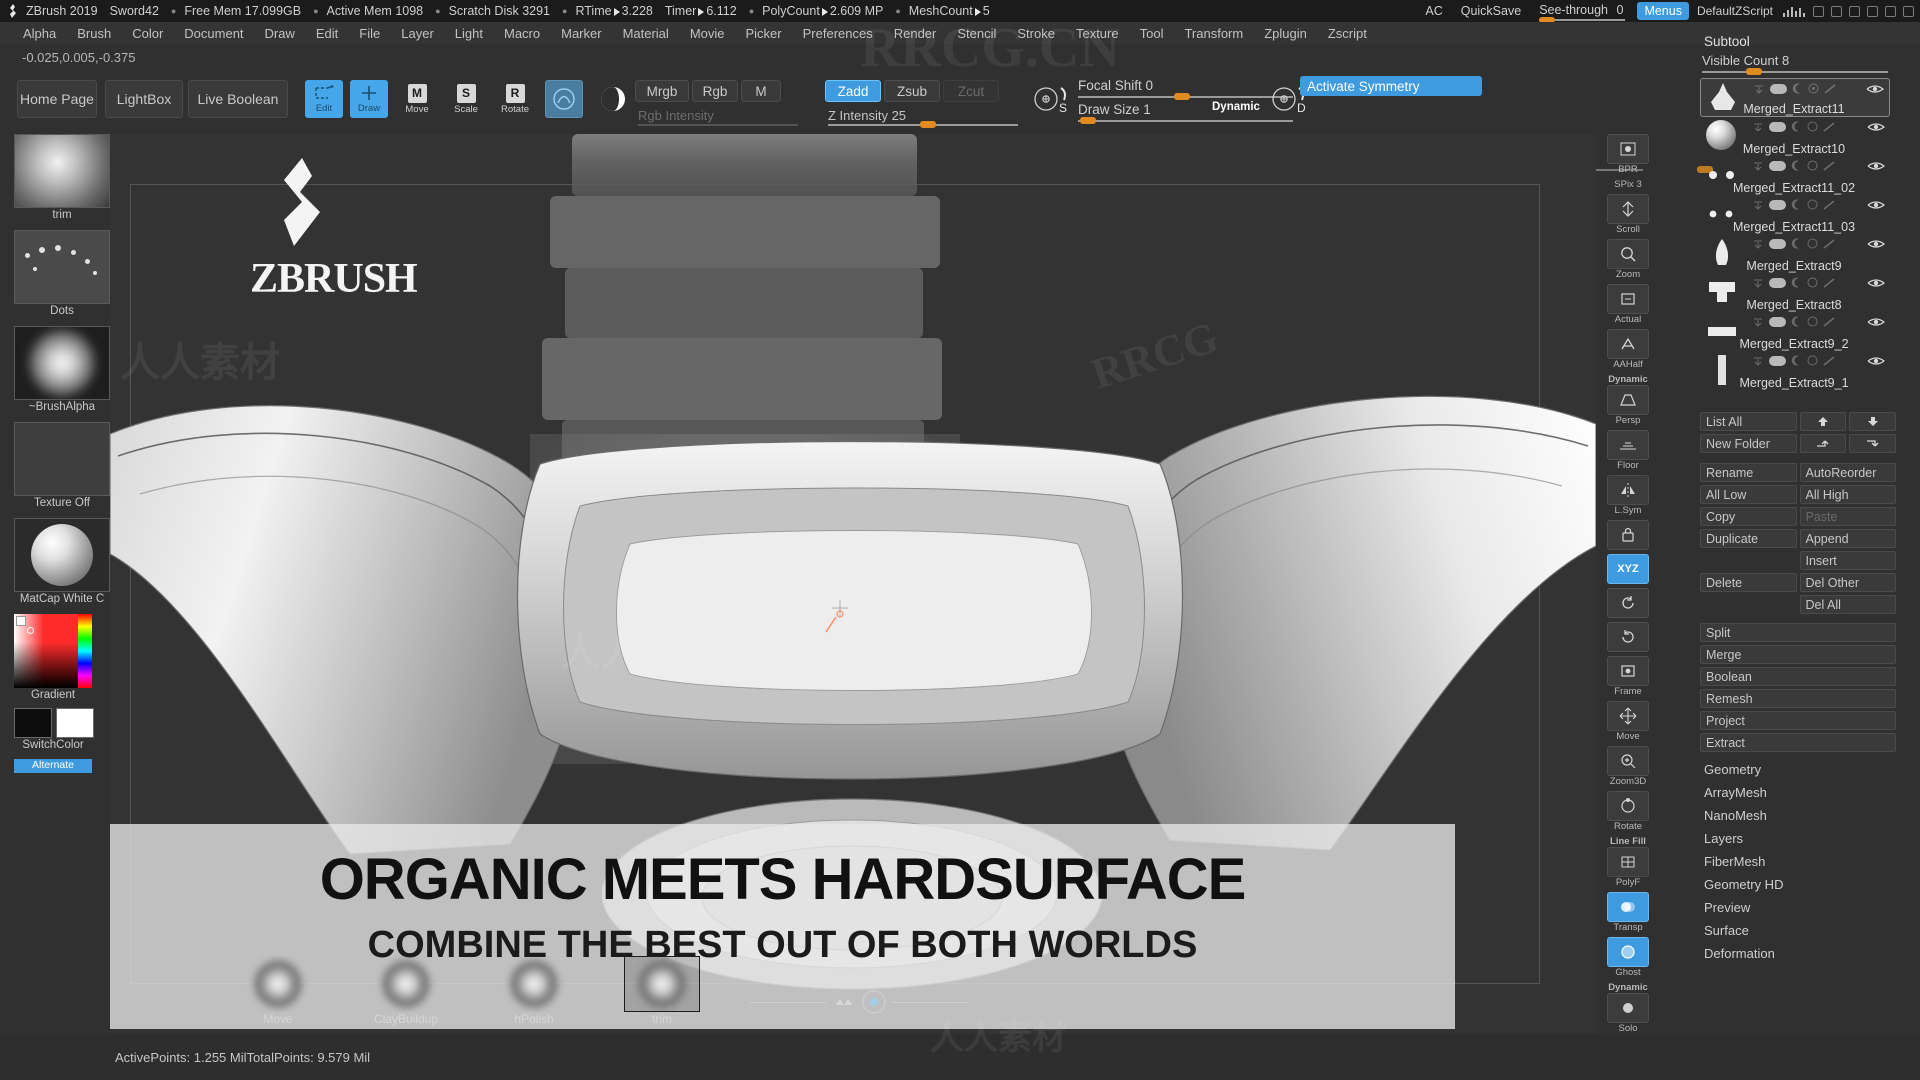  What do you see at coordinates (369, 99) in the screenshot?
I see `draw-mode-button: Draw` at bounding box center [369, 99].